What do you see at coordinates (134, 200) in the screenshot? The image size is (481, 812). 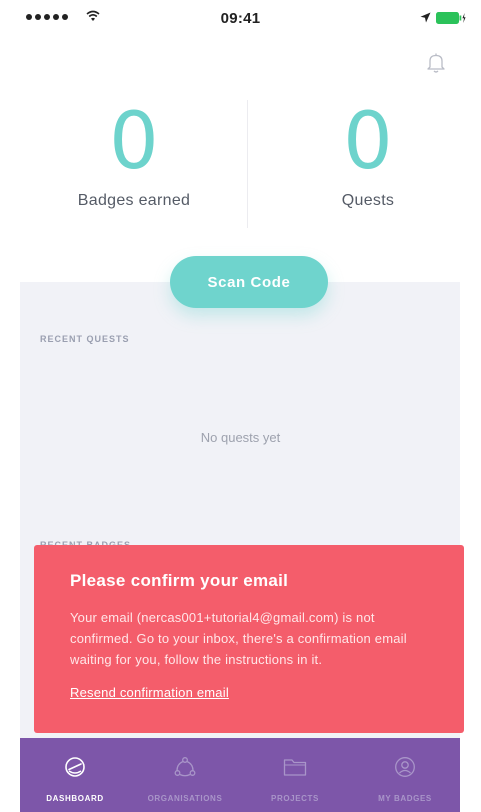 I see `badges-earned-label: Badges earned` at bounding box center [134, 200].